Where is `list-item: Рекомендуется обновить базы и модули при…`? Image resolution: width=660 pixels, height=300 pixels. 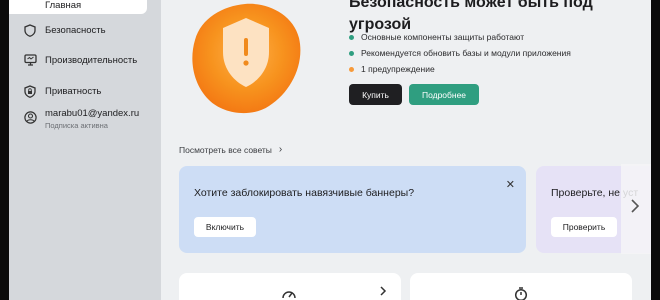
list-item: Рекомендуется обновить базы и модули при… is located at coordinates (460, 53).